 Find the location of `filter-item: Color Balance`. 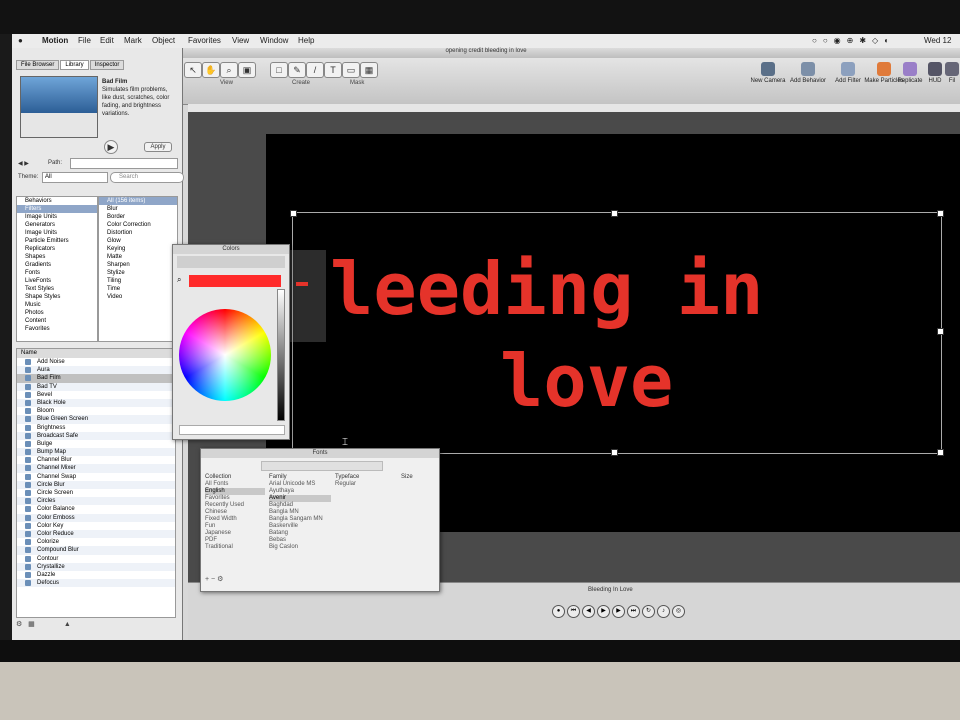

filter-item: Color Balance is located at coordinates (96, 509).